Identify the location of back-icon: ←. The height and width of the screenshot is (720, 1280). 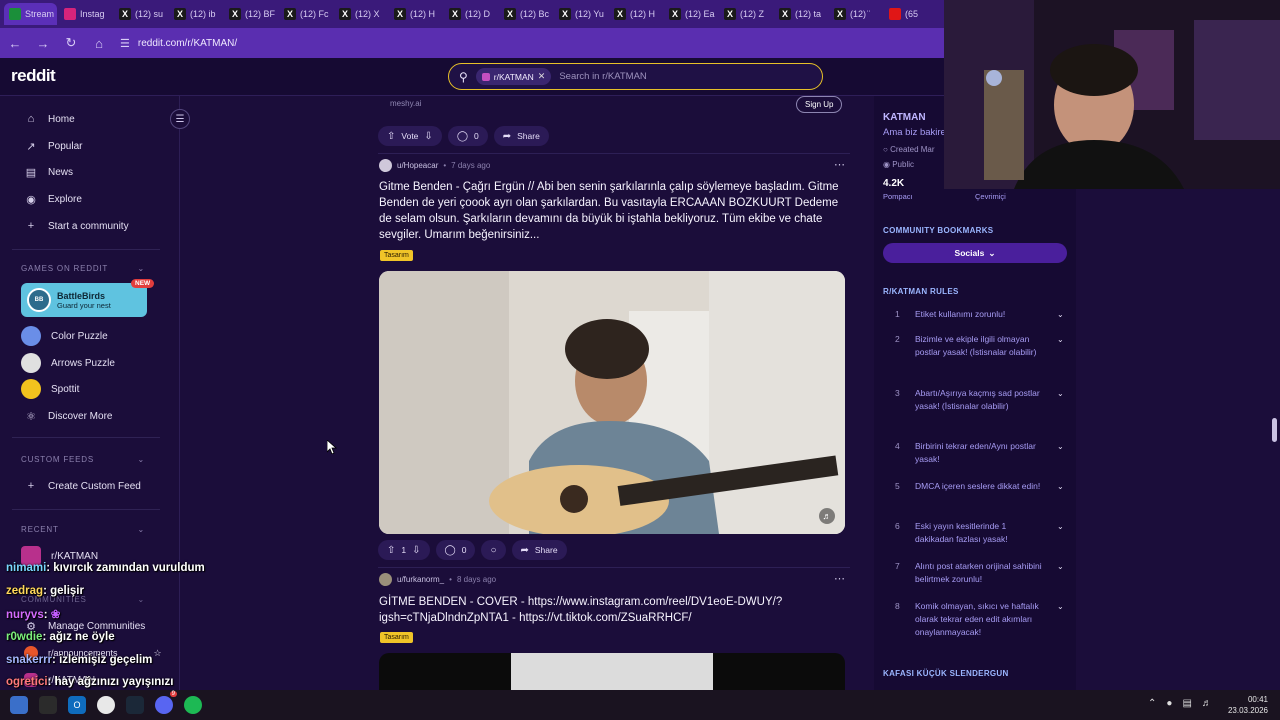
(15, 43).